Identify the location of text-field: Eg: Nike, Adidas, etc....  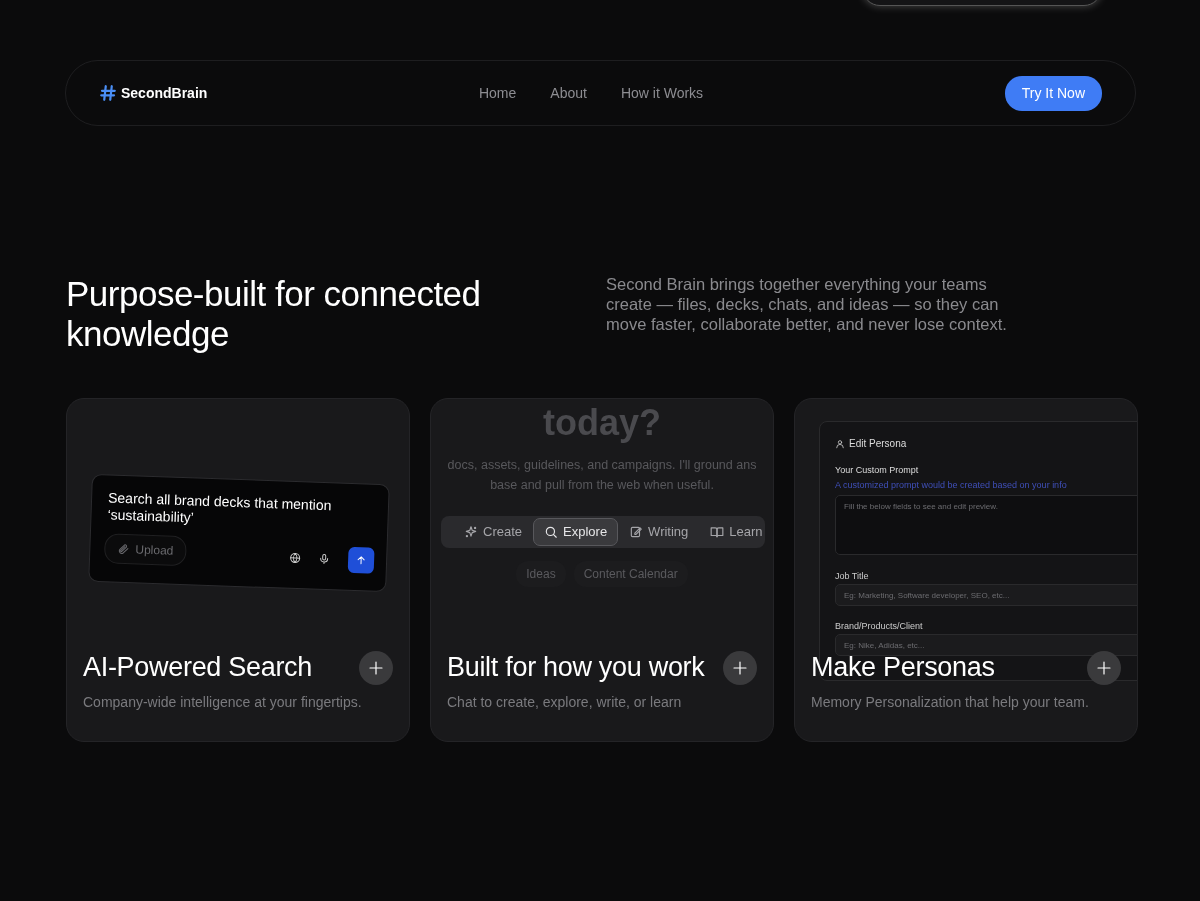
(986, 645).